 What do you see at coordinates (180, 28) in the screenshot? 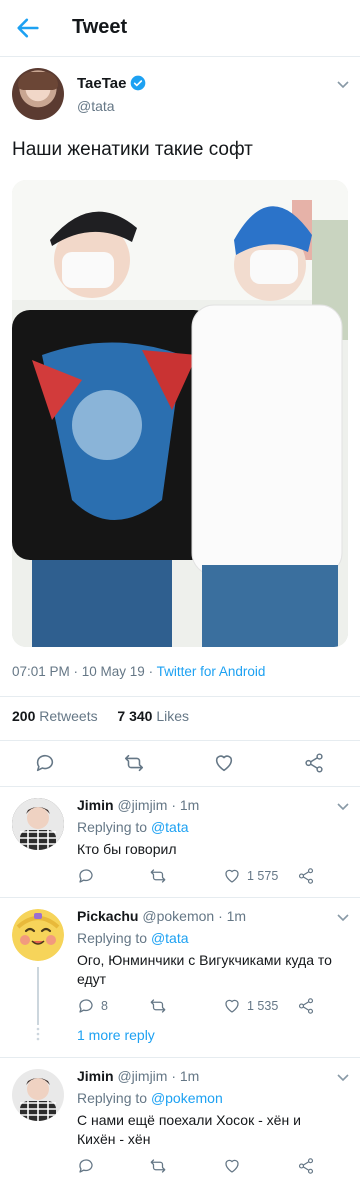
I see `top-bar: Tweet` at bounding box center [180, 28].